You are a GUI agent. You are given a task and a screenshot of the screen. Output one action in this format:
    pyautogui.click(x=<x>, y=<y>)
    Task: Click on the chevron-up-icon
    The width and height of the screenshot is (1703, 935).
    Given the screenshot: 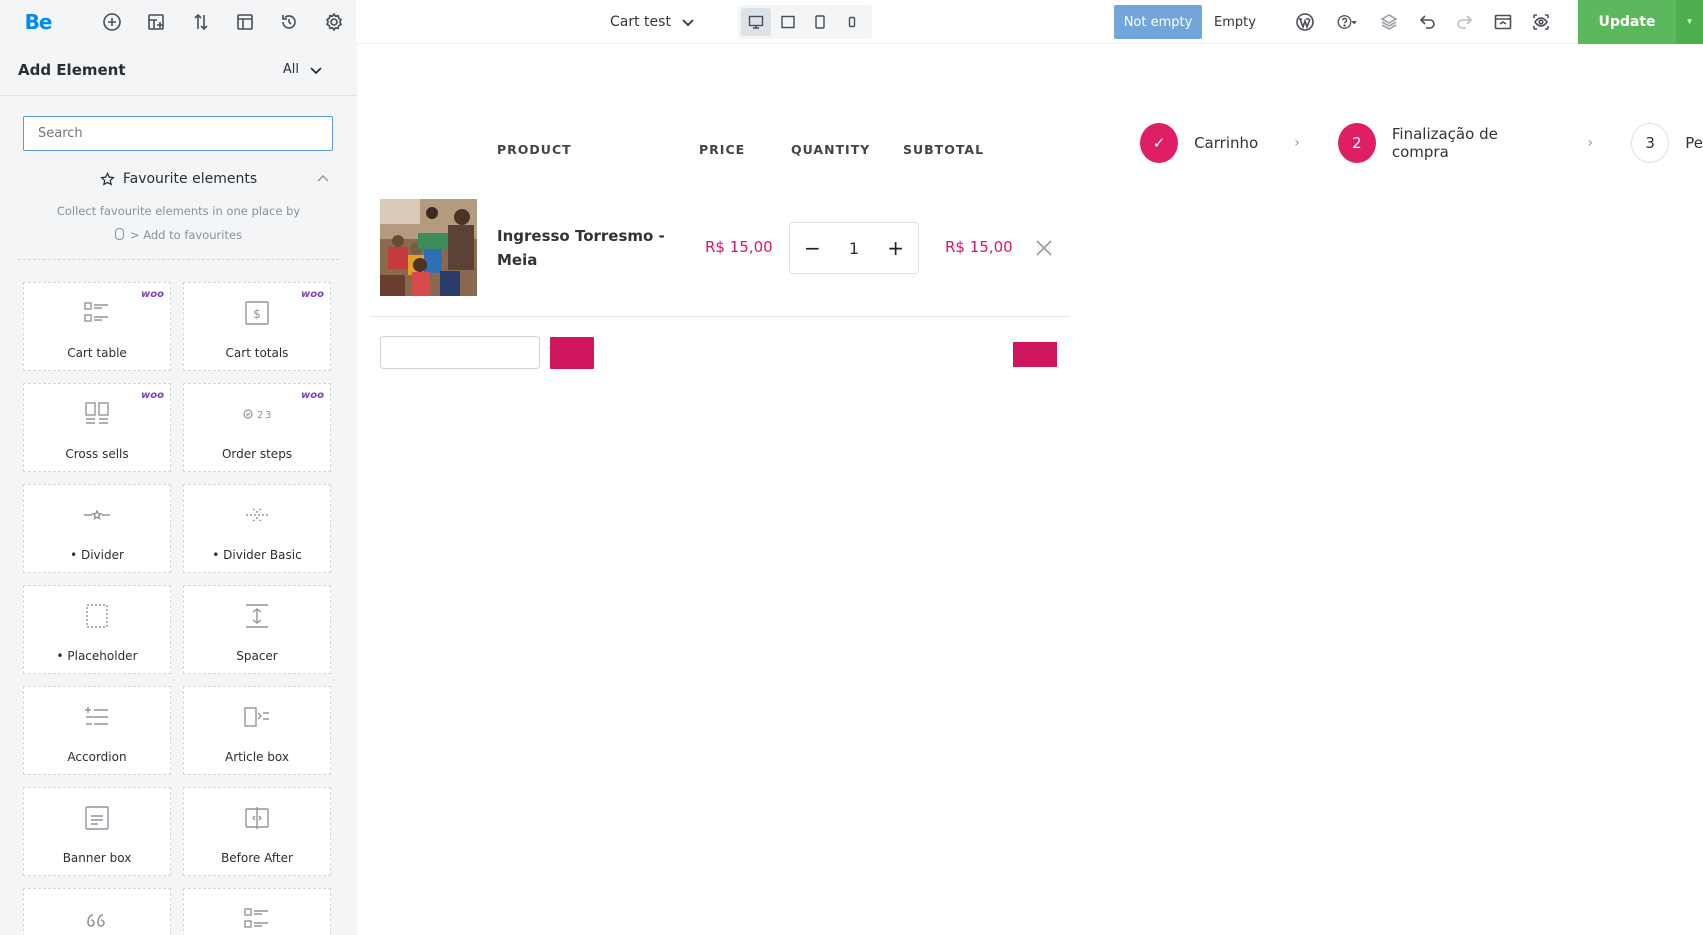 What is the action you would take?
    pyautogui.click(x=323, y=179)
    